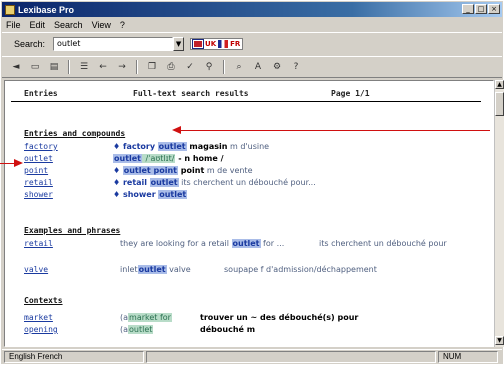  I want to click on search-label: Search:, so click(30, 44).